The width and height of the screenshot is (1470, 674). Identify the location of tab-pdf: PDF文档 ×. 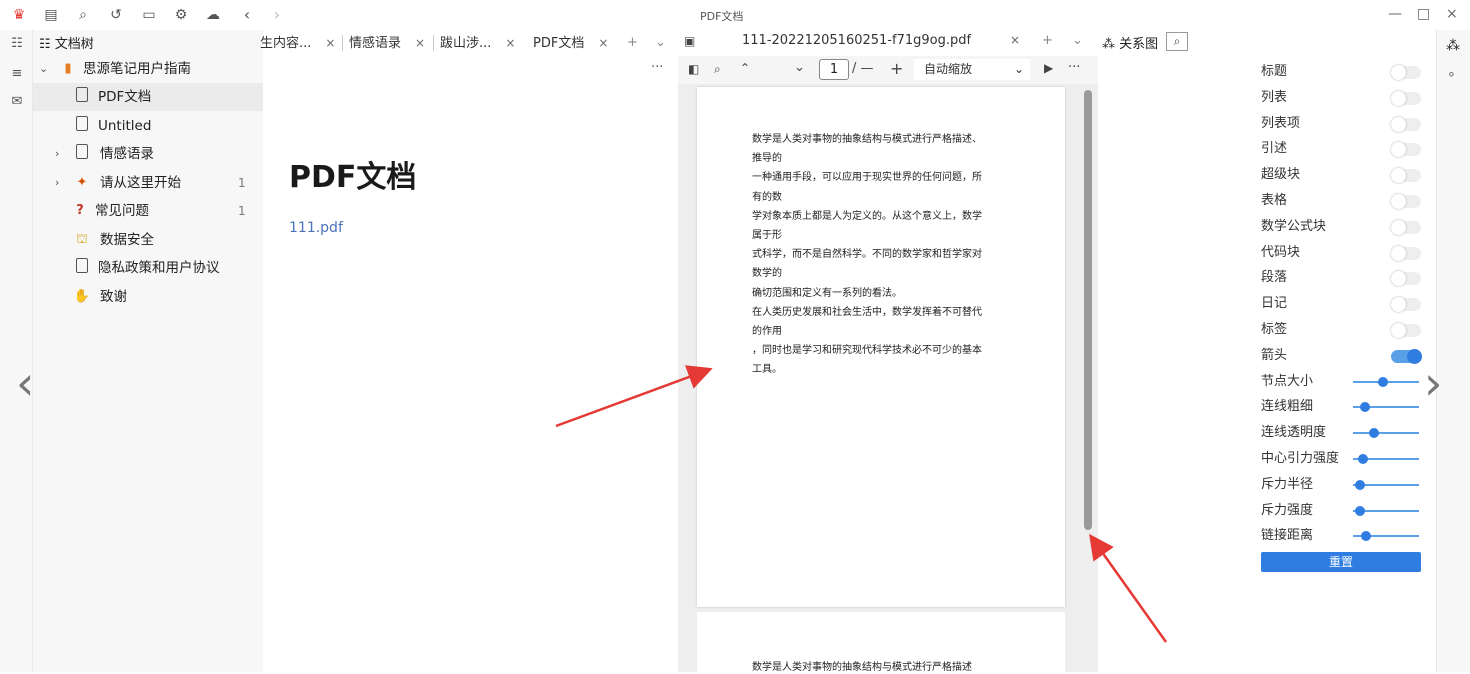
(570, 43).